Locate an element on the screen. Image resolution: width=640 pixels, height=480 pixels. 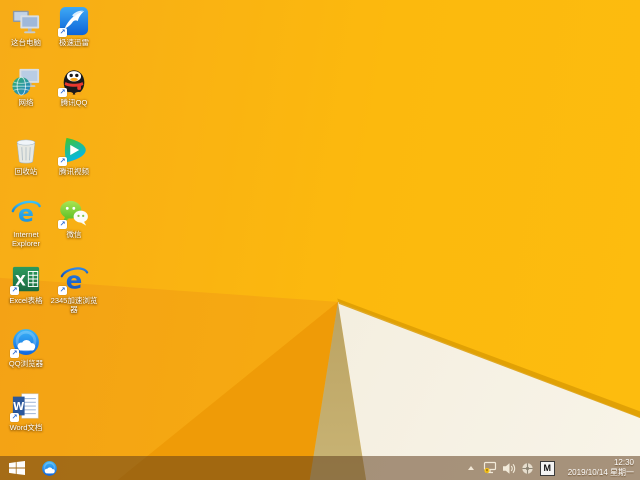
tencent-video-icon: ↗ is located at coordinates (73, 150).